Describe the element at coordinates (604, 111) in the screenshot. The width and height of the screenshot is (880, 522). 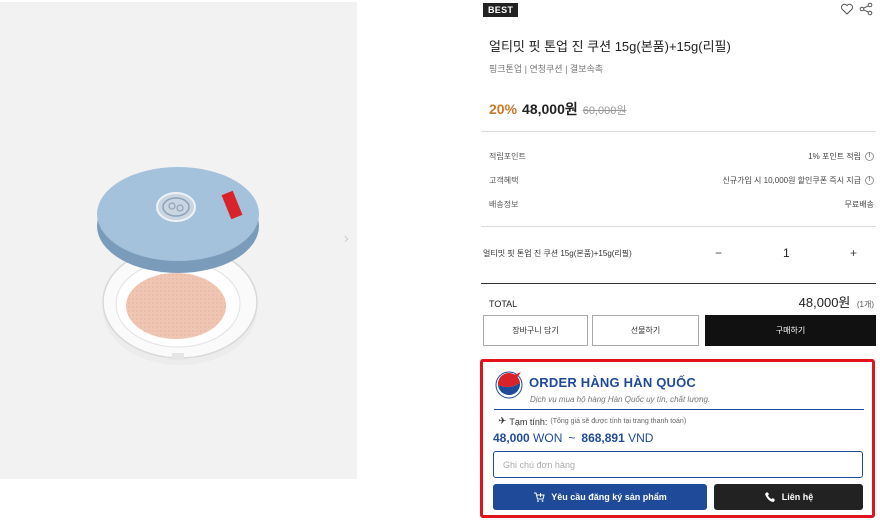
I see `original-price: 60,000원` at that location.